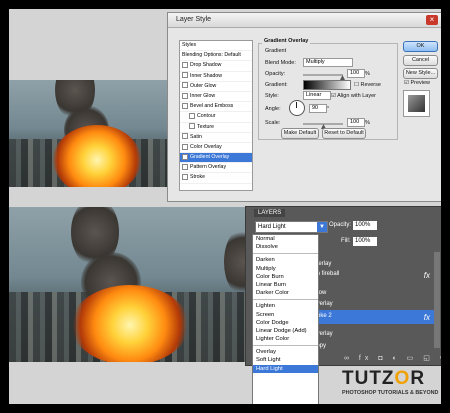 The image size is (450, 413). What do you see at coordinates (376, 346) in the screenshot?
I see `layer-row: Copy` at bounding box center [376, 346].